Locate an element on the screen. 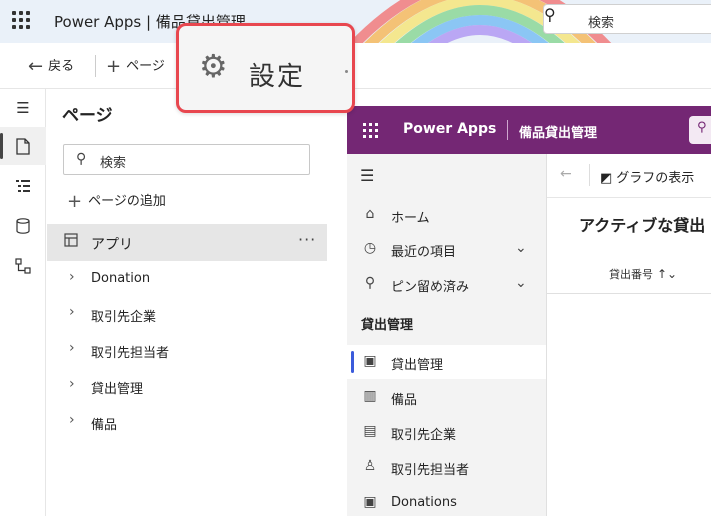  tree-item-label: 取引先担当者 is located at coordinates (130, 353).